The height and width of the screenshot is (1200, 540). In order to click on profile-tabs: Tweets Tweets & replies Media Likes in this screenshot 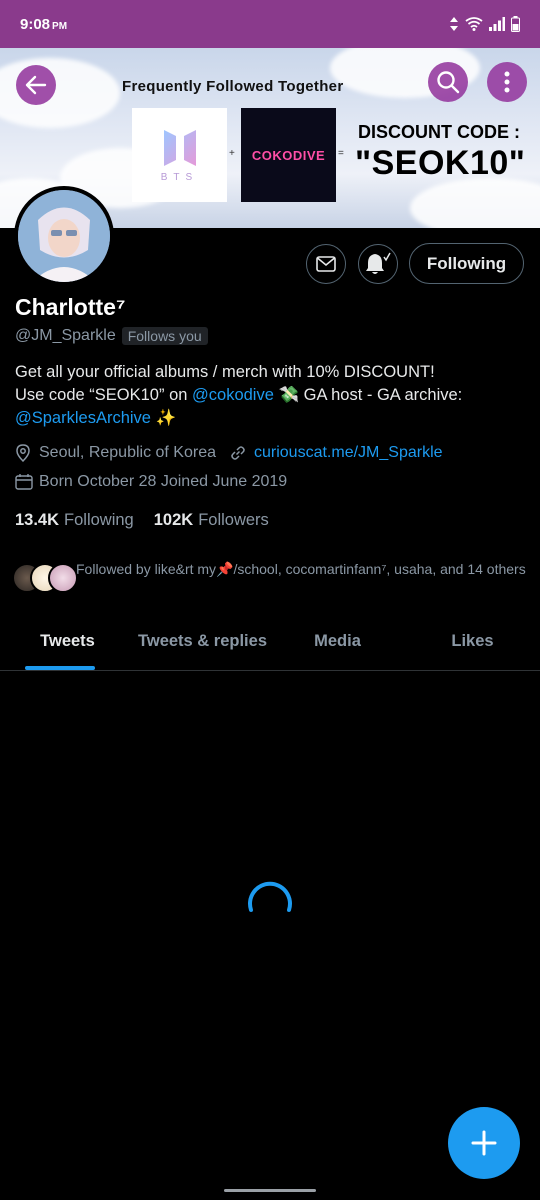, I will do `click(270, 641)`.